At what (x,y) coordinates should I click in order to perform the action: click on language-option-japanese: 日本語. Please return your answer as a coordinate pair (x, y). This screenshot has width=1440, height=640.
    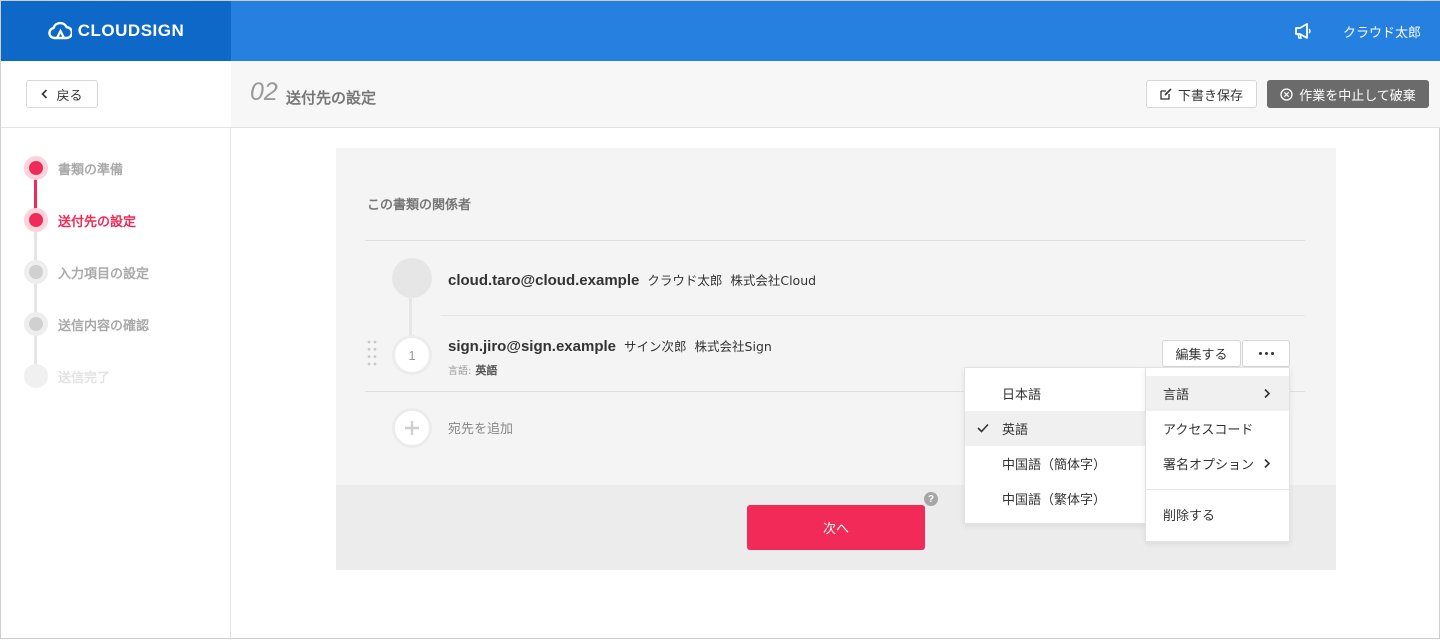
    Looking at the image, I should click on (1055, 393).